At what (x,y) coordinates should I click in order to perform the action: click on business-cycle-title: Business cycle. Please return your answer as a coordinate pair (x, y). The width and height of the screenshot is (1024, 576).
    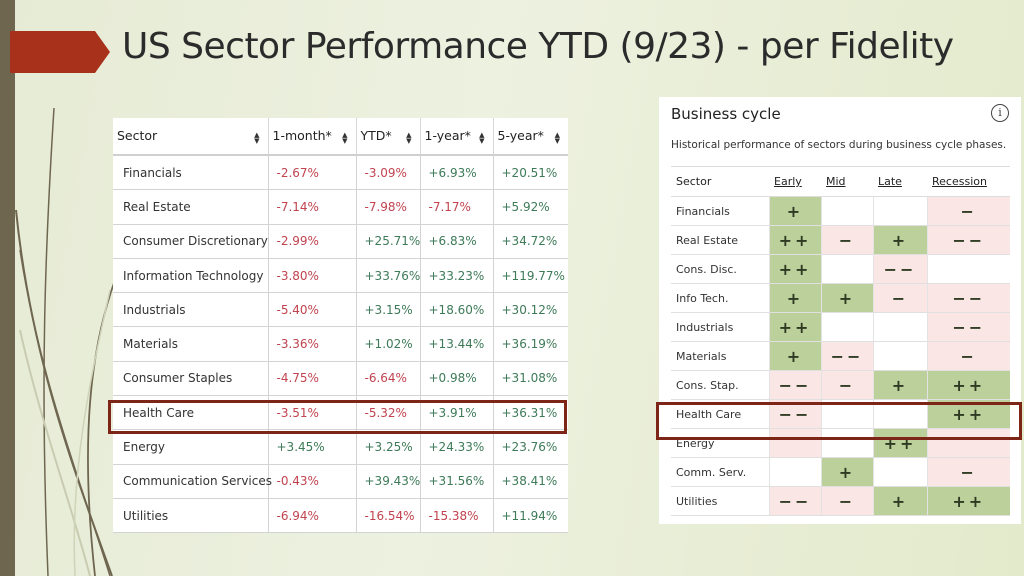
    Looking at the image, I should click on (726, 114).